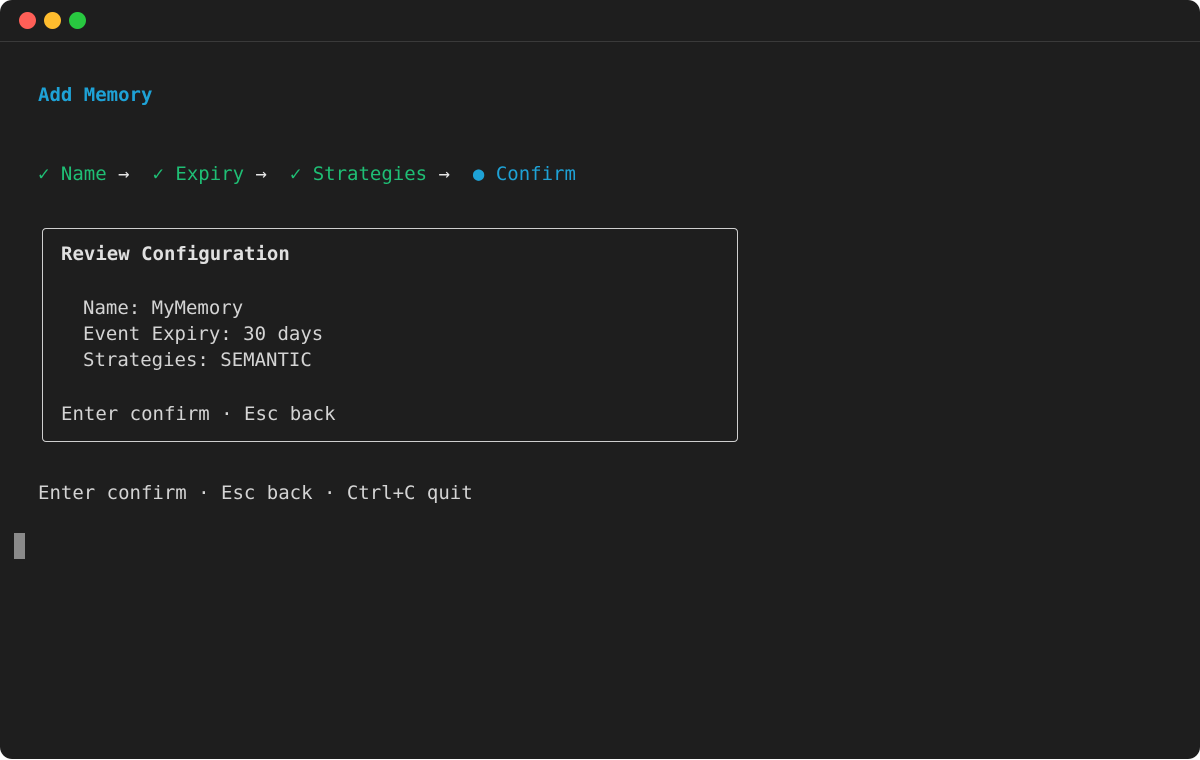  Describe the element at coordinates (175, 254) in the screenshot. I see `review-heading: Review Configuration` at that location.